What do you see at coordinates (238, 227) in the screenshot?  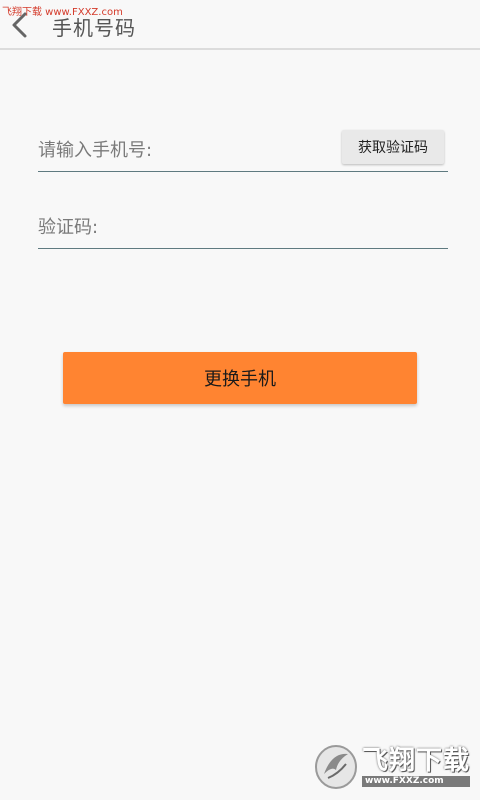 I see `verification-code-input` at bounding box center [238, 227].